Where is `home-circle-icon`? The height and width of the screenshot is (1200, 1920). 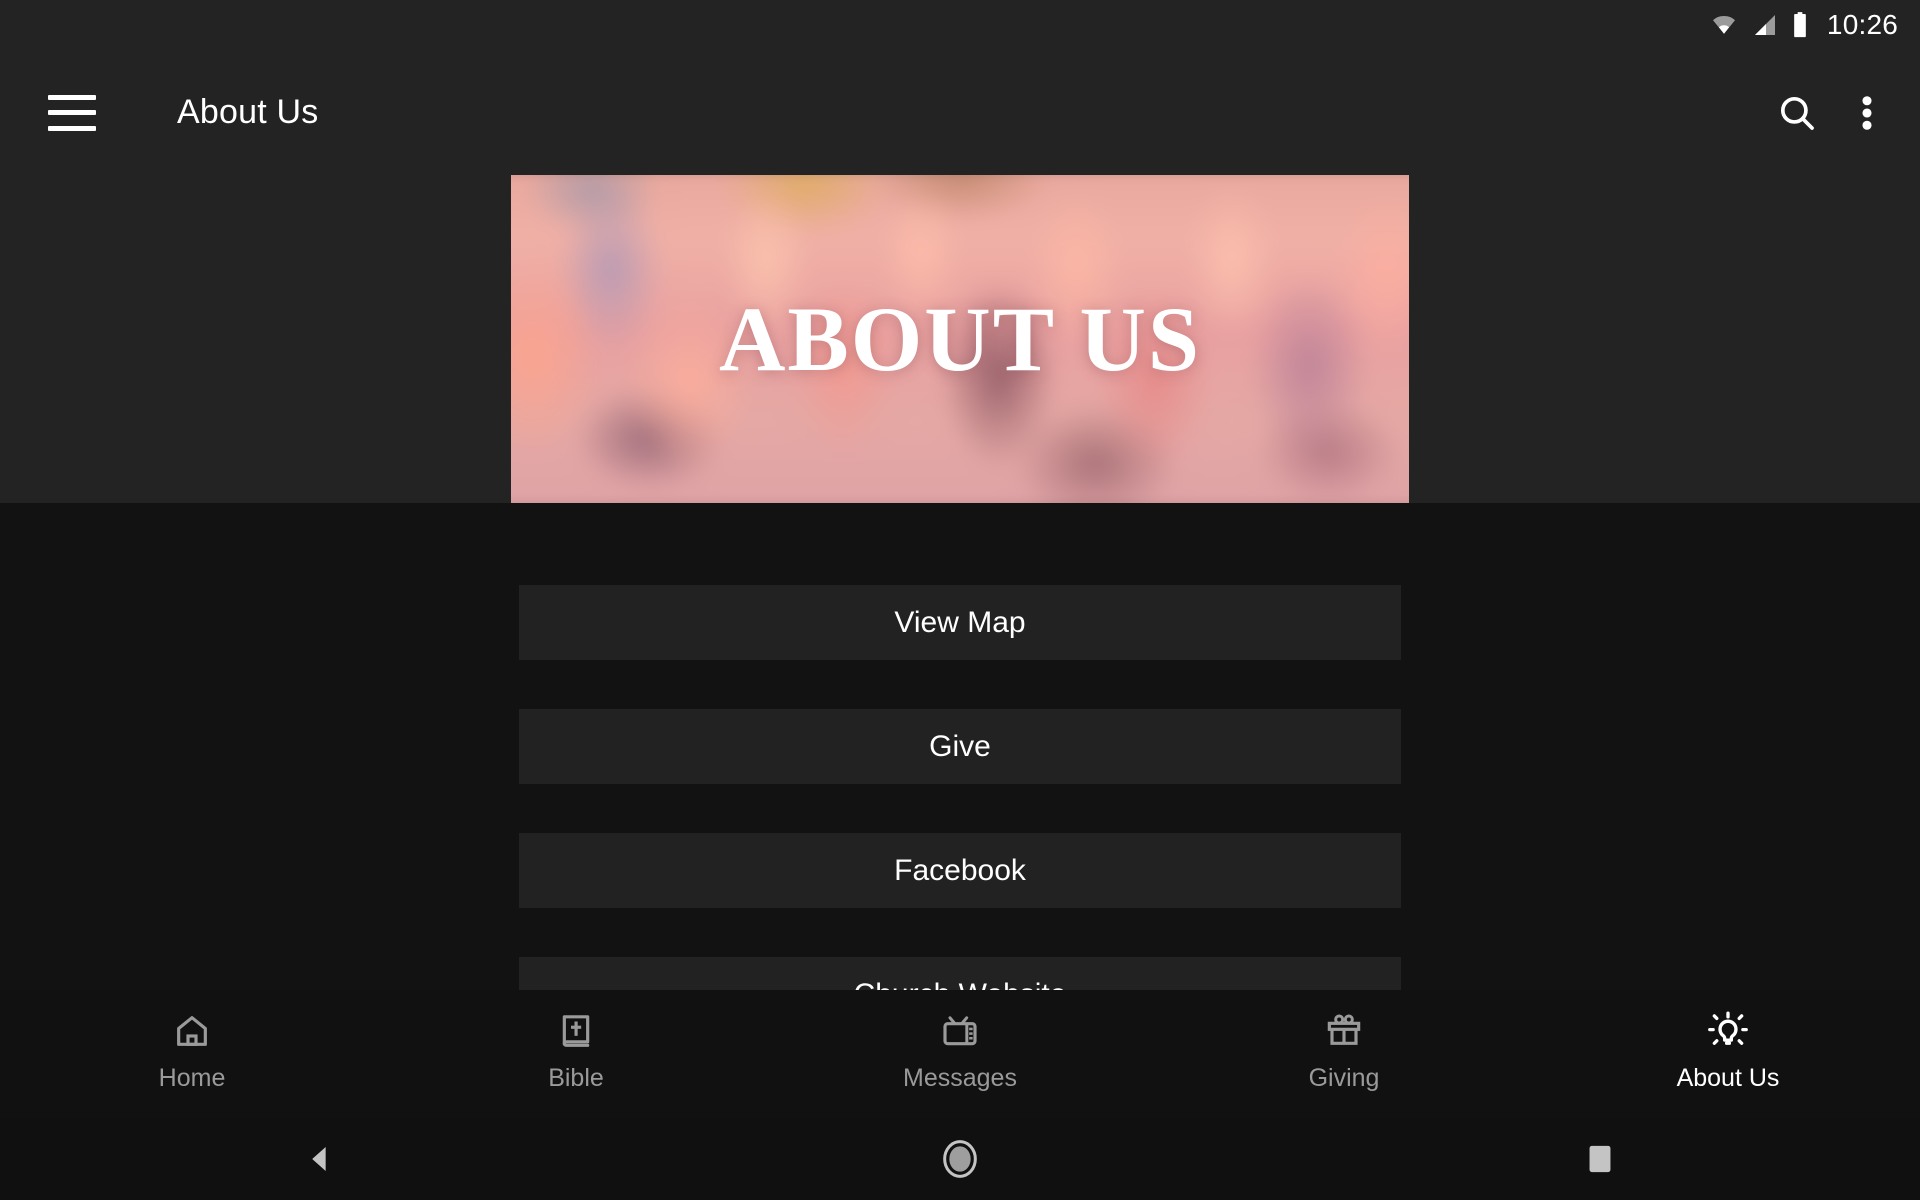 home-circle-icon is located at coordinates (960, 1159).